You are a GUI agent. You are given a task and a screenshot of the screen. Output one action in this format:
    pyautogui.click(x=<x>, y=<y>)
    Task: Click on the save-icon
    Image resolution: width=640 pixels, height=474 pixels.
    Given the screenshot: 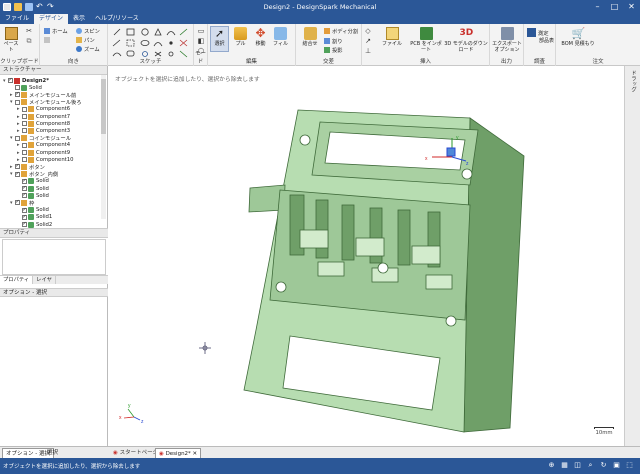 What is the action you would take?
    pyautogui.click(x=29, y=7)
    